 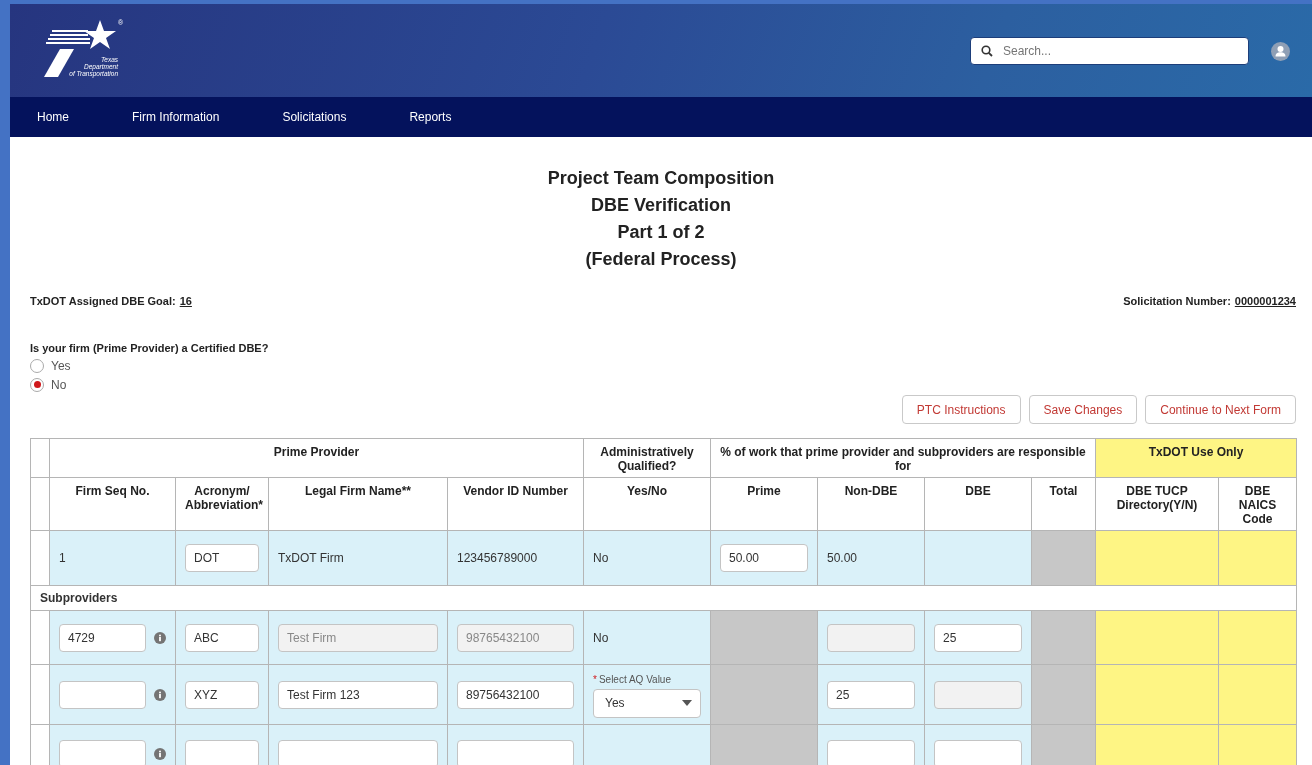 What do you see at coordinates (358, 694) in the screenshot?
I see `input-field: Test Firm 123` at bounding box center [358, 694].